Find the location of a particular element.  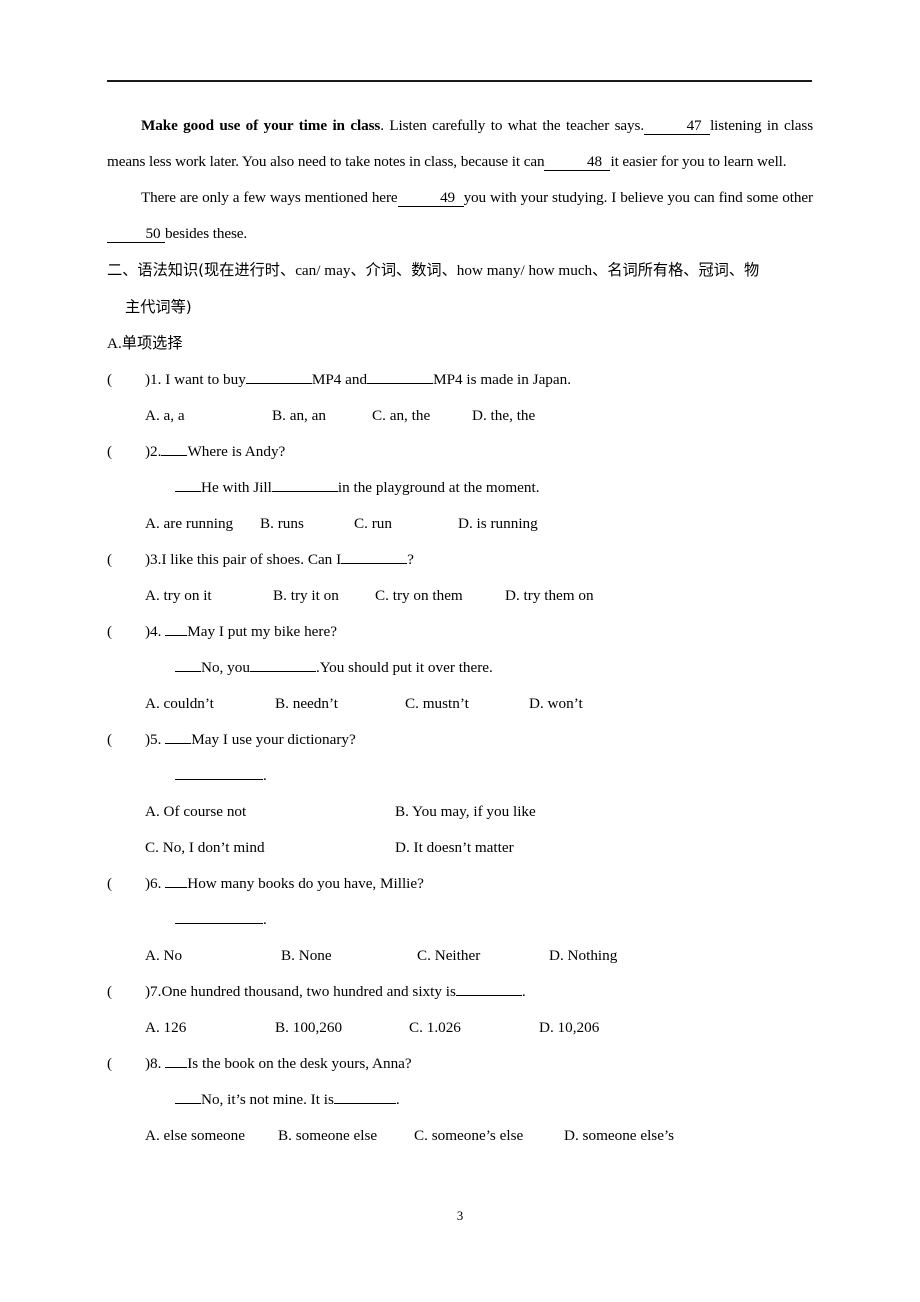

q5-option-c: C. No, I don’t mind is located at coordinates (270, 848).